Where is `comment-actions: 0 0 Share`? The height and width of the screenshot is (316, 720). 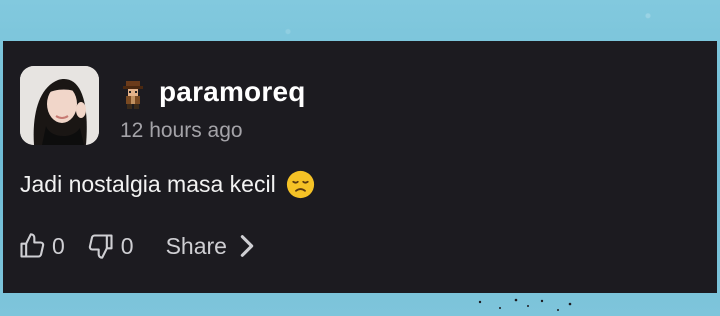 comment-actions: 0 0 Share is located at coordinates (139, 246).